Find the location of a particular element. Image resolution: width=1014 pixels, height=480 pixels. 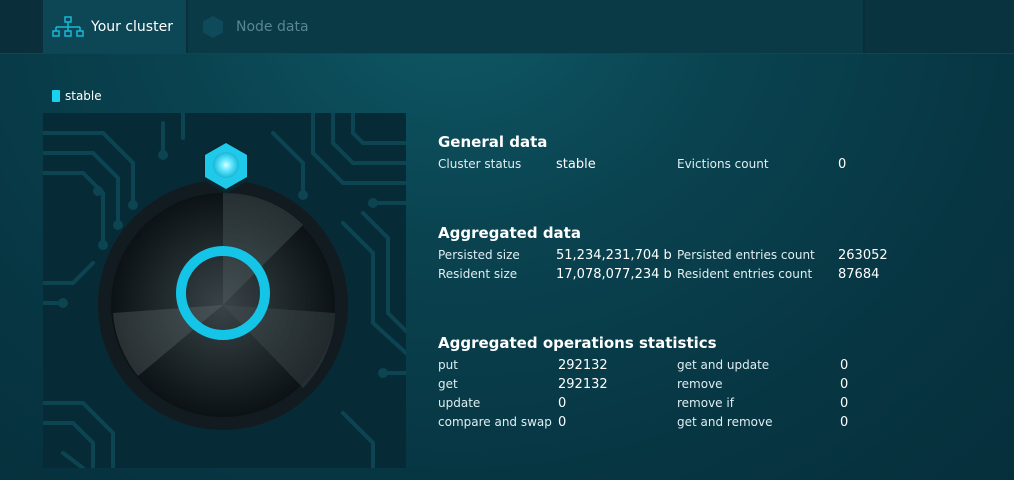

op-label-put: put is located at coordinates (448, 365).